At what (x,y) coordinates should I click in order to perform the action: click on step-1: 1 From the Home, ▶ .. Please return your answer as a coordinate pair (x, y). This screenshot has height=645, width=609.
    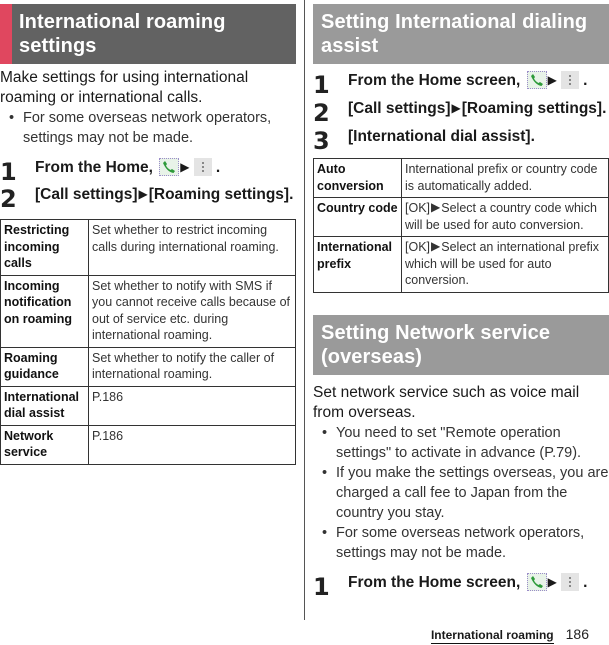
    Looking at the image, I should click on (148, 171).